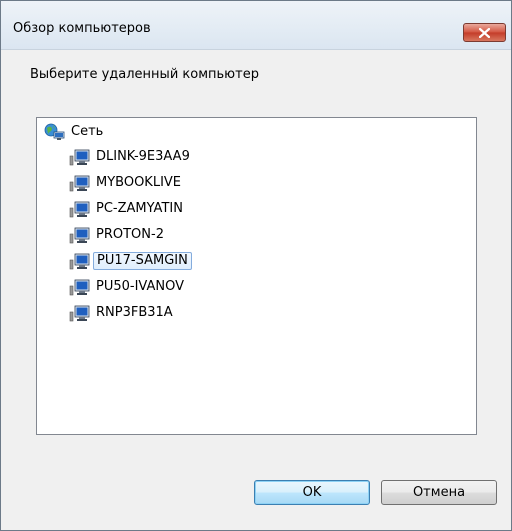 The width and height of the screenshot is (512, 531). I want to click on tree-item: MYBOOKLIVE, so click(126, 183).